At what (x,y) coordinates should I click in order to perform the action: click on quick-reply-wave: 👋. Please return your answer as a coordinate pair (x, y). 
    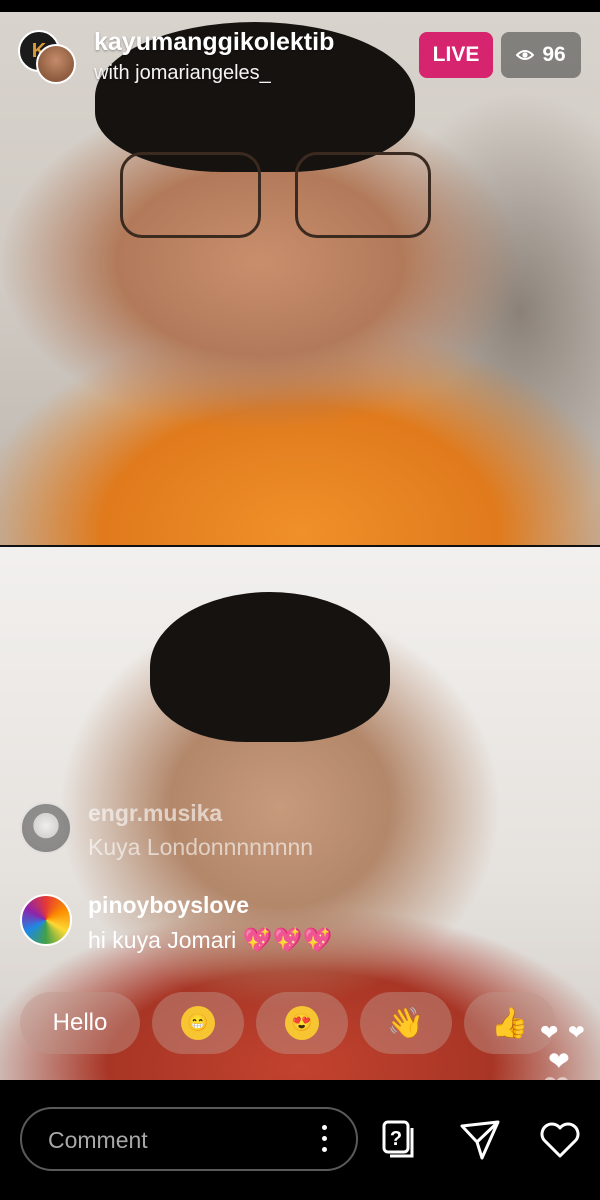
    Looking at the image, I should click on (406, 1023).